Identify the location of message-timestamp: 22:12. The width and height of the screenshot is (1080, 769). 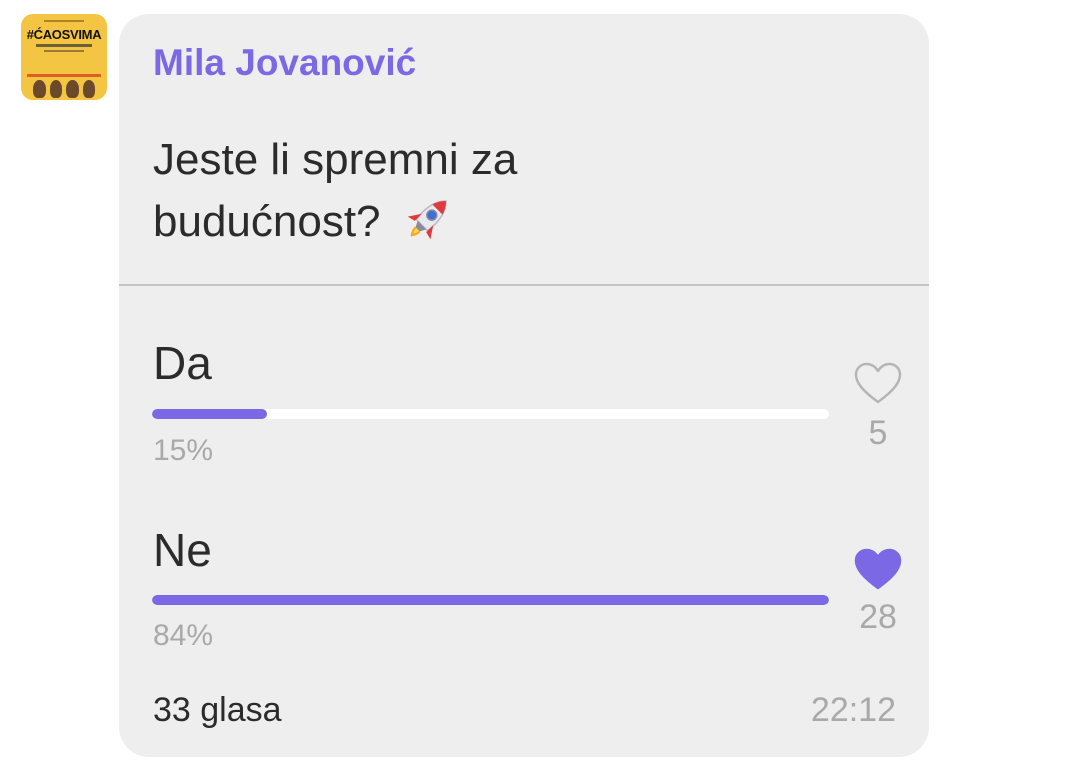
(853, 710).